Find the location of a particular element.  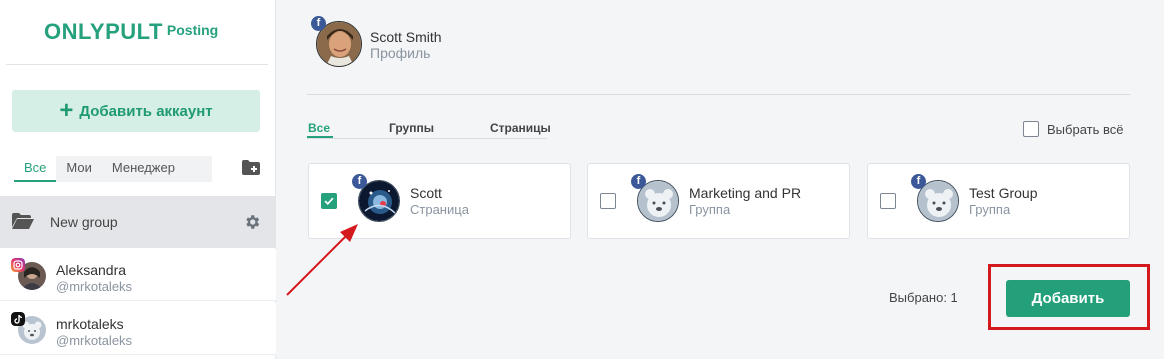

logo: ONLYPULT Posting is located at coordinates (131, 32).